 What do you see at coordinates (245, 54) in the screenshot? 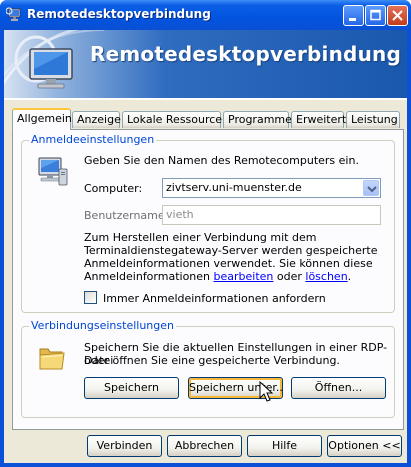
I see `banner-title: Remotedesktopverbindung` at bounding box center [245, 54].